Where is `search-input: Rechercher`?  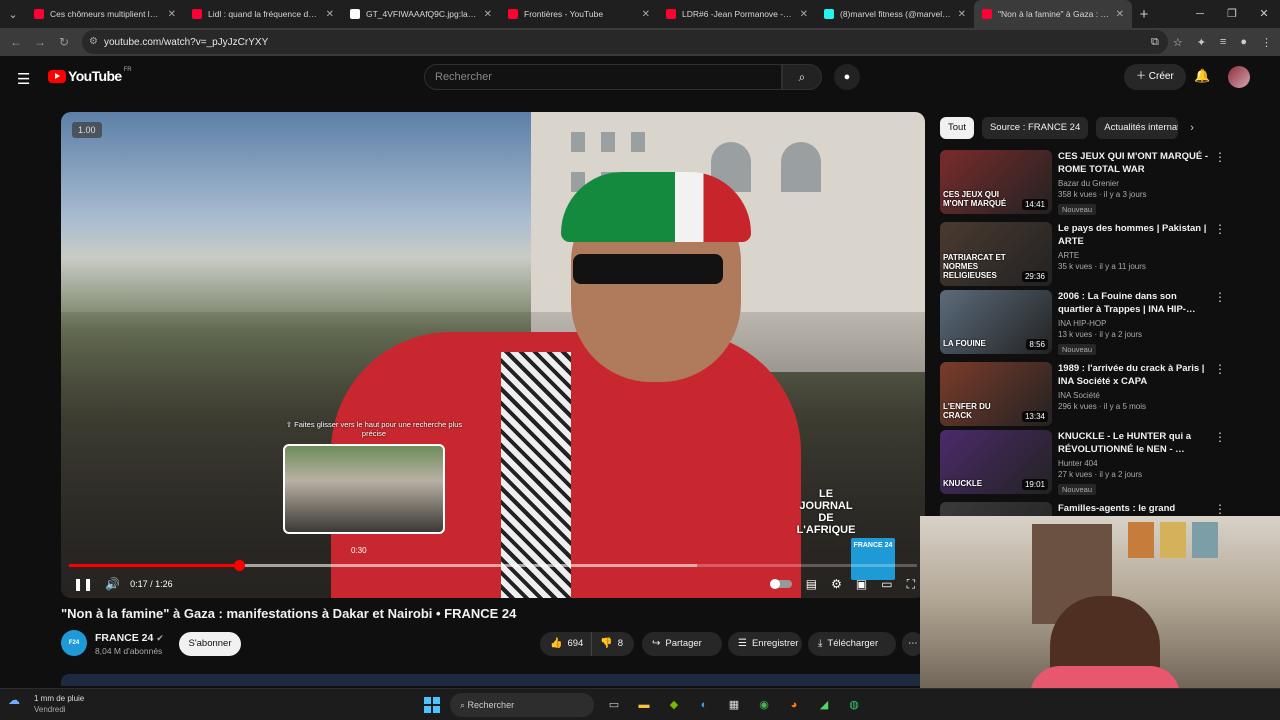 search-input: Rechercher is located at coordinates (603, 77).